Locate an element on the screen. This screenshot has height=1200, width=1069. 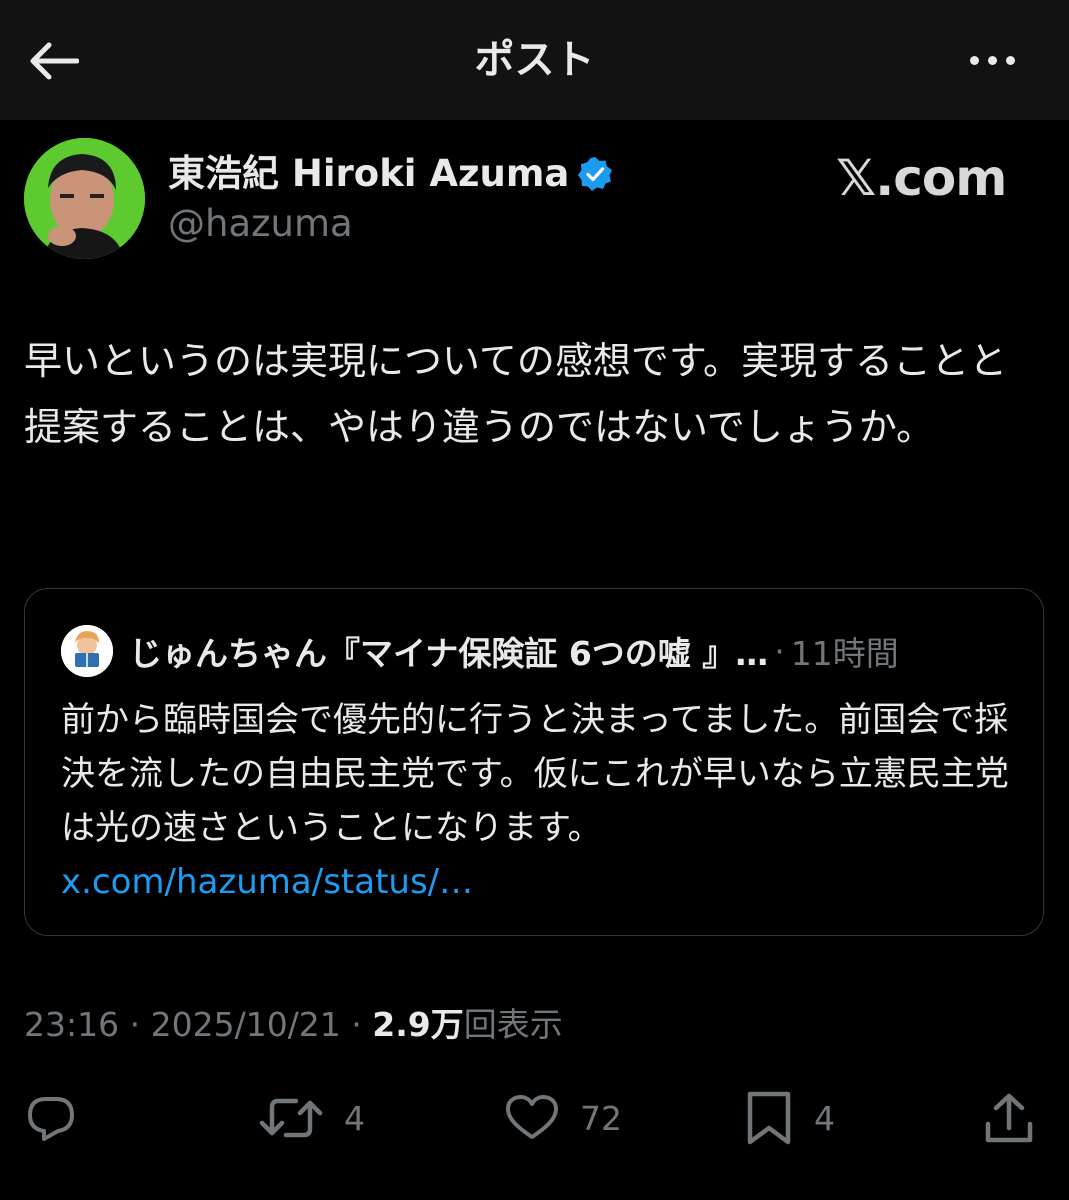
top-bar: ポスト is located at coordinates (534, 60).